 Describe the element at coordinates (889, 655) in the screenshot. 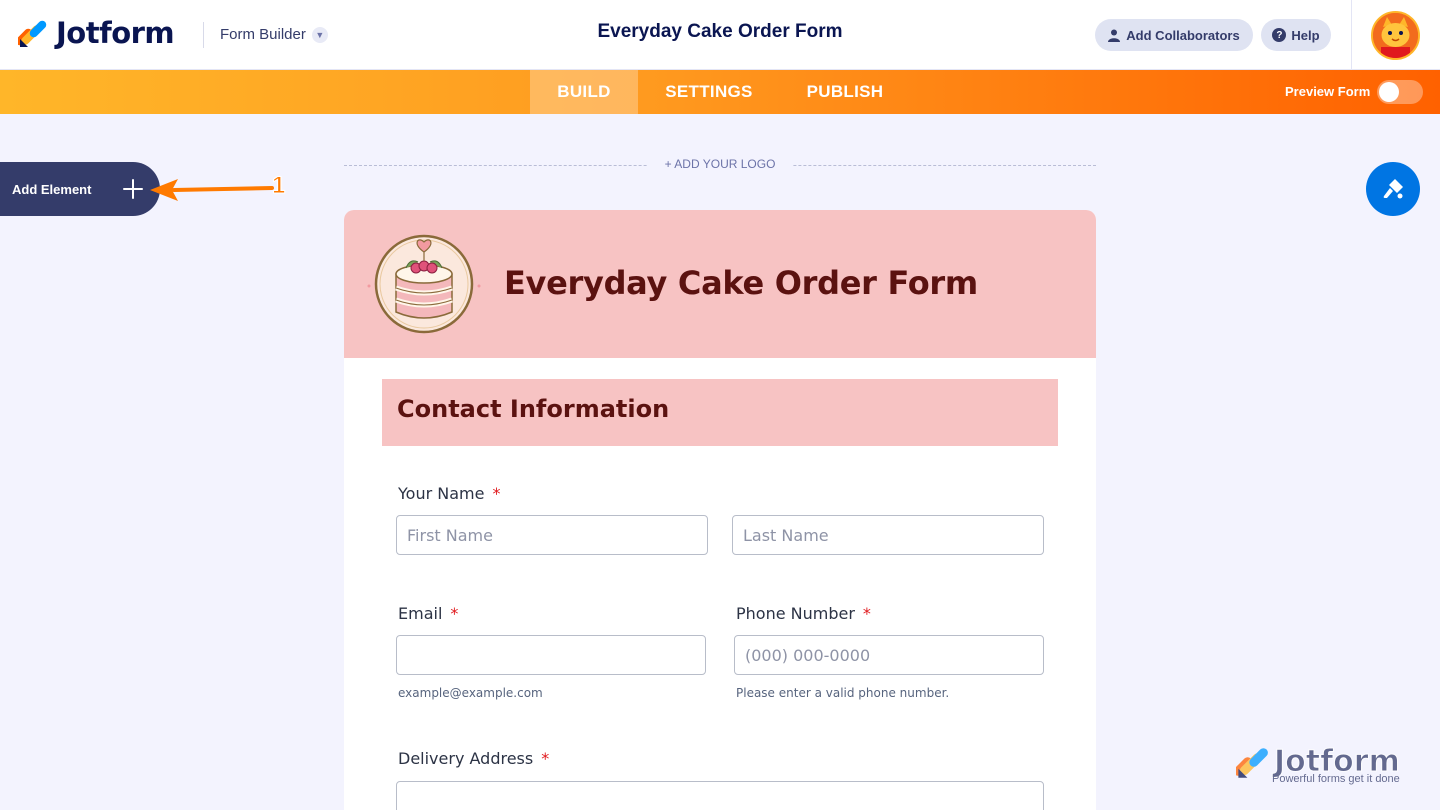

I see `phone-field` at that location.